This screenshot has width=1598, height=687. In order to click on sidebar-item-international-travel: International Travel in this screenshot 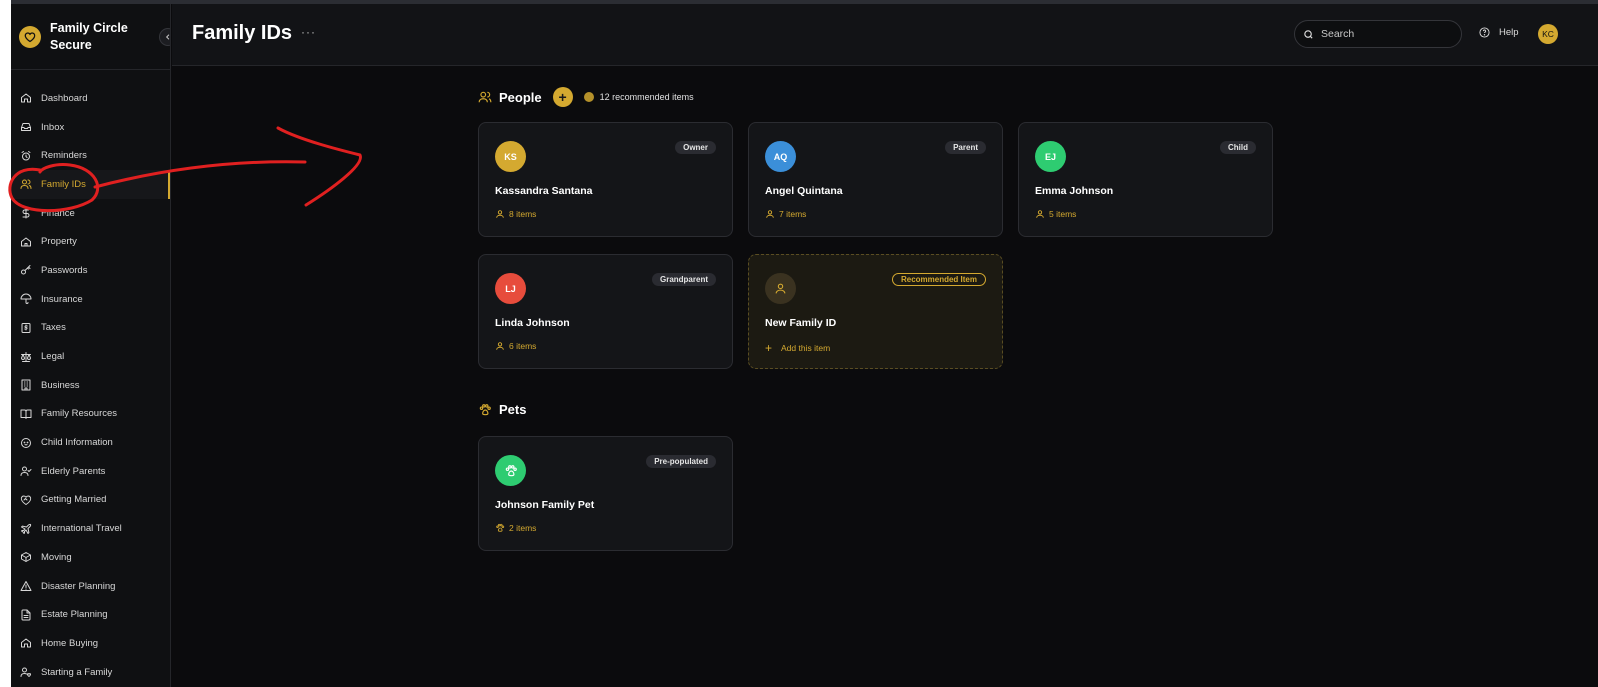, I will do `click(90, 528)`.